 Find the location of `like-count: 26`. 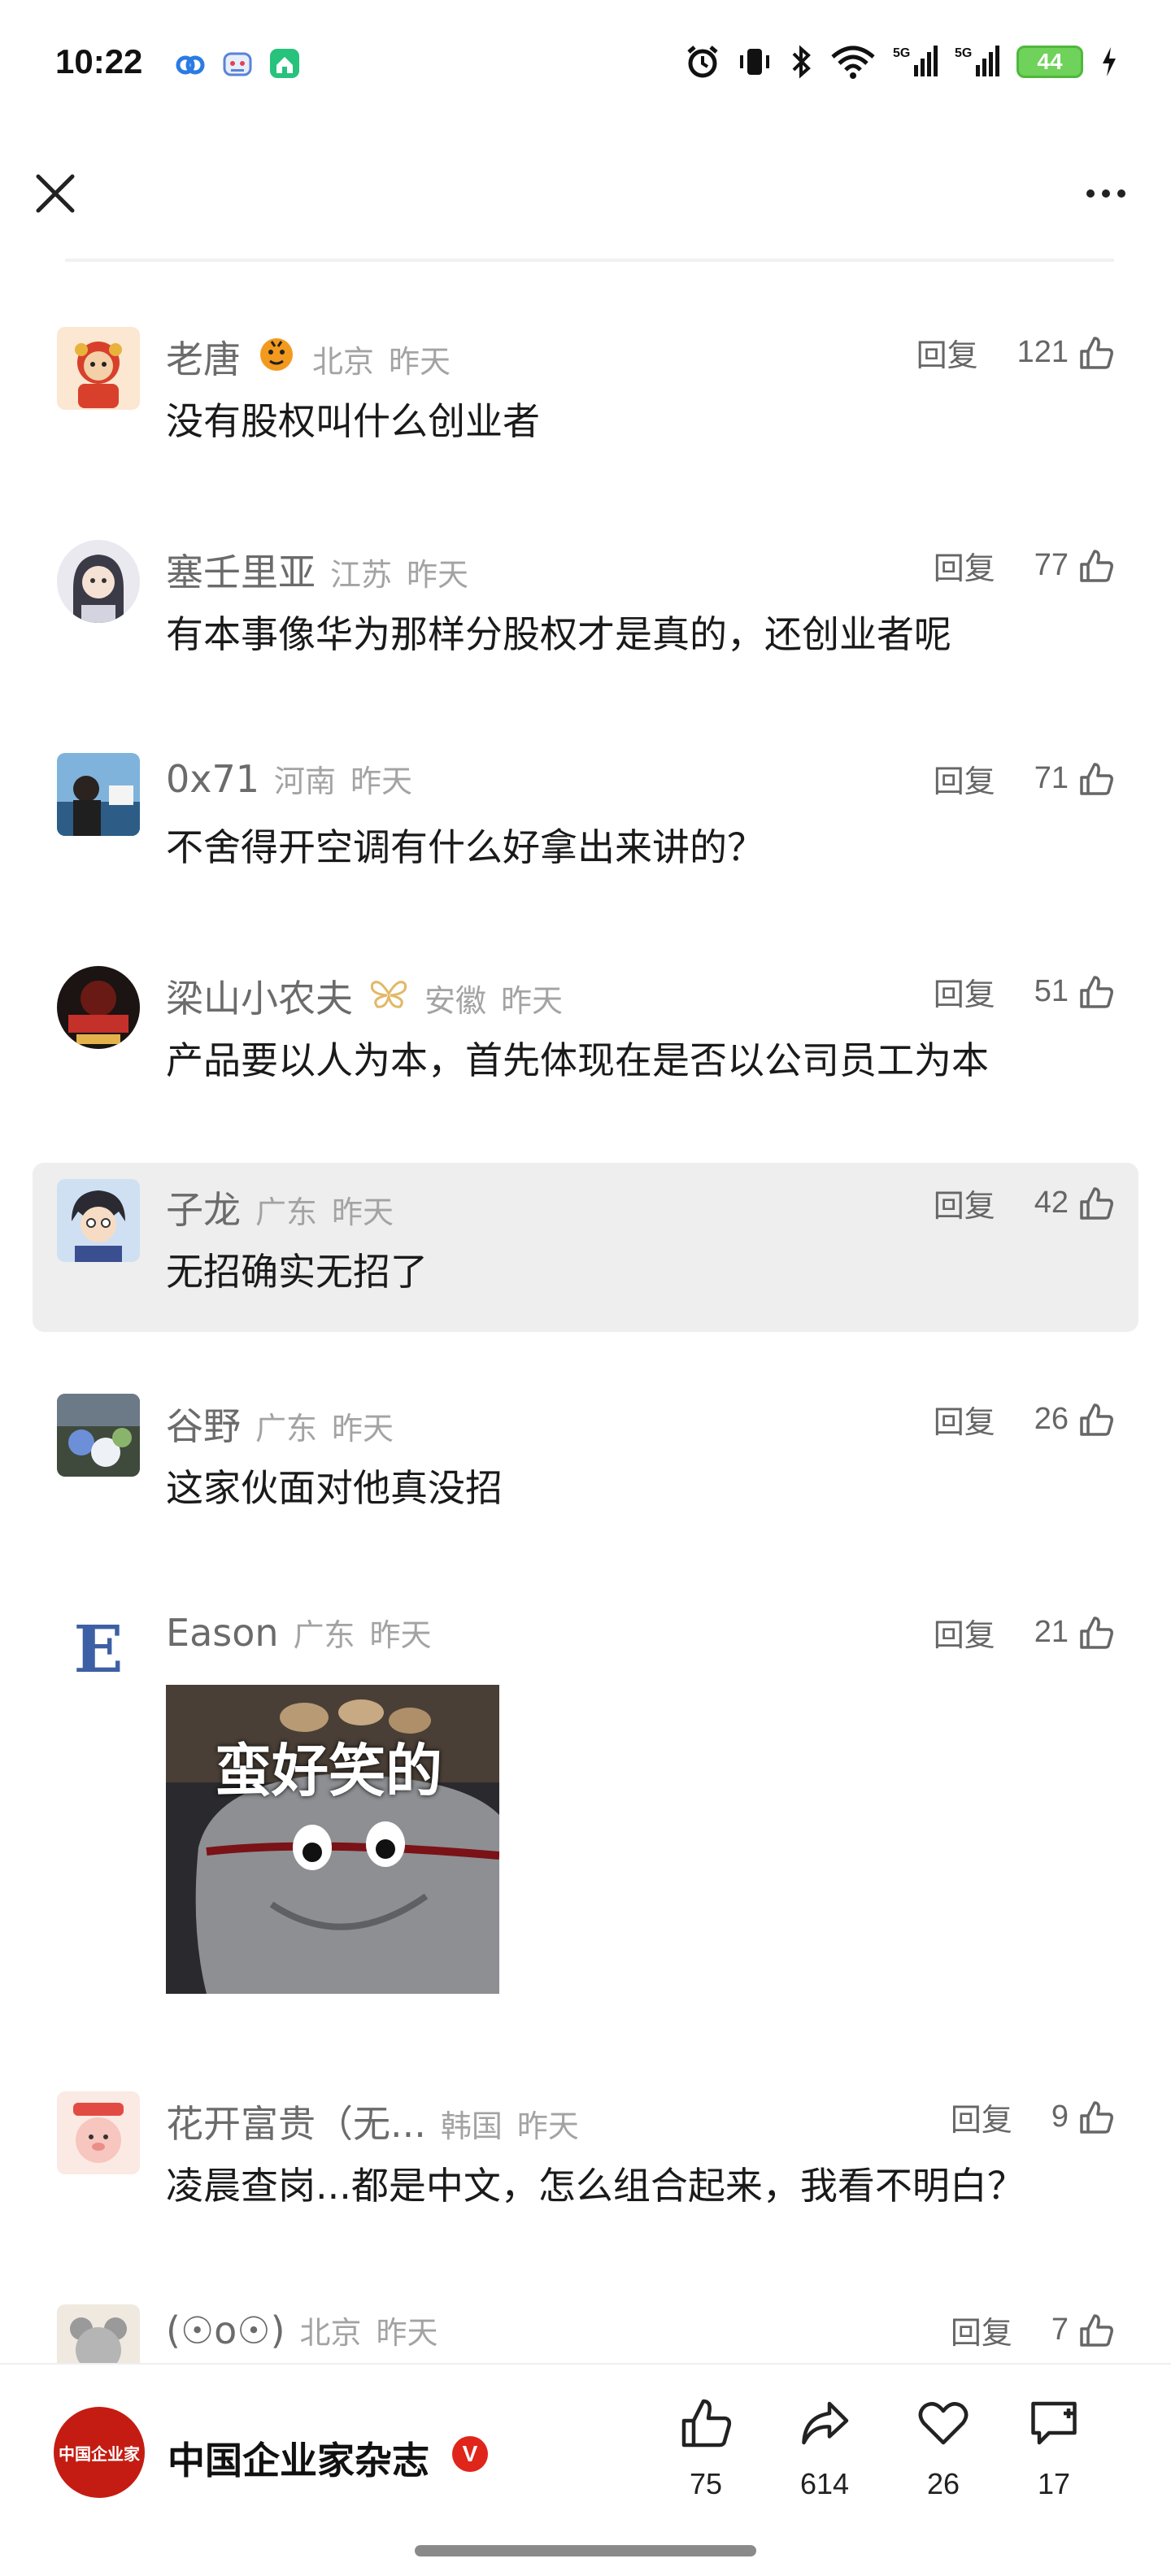

like-count: 26 is located at coordinates (1052, 1419).